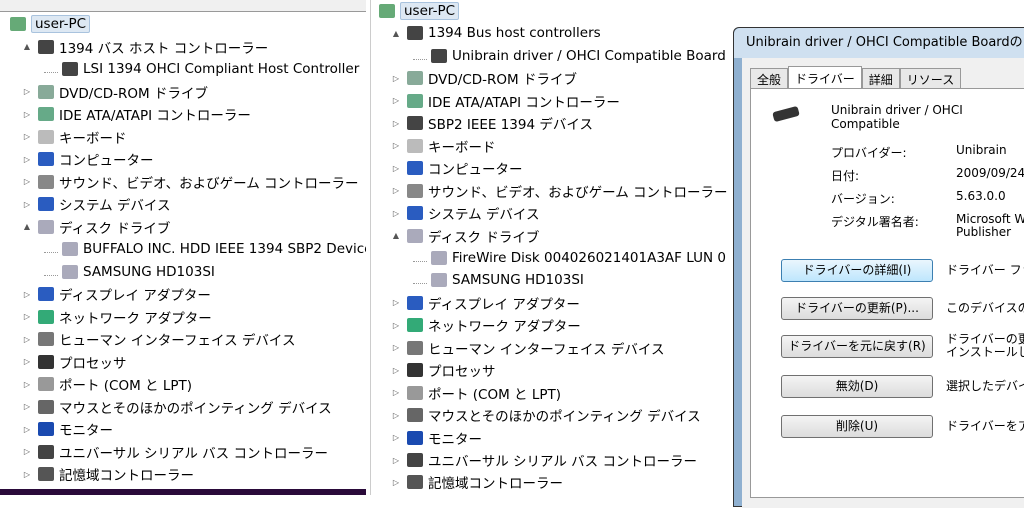  Describe the element at coordinates (46, 384) in the screenshot. I see `port-icon` at that location.